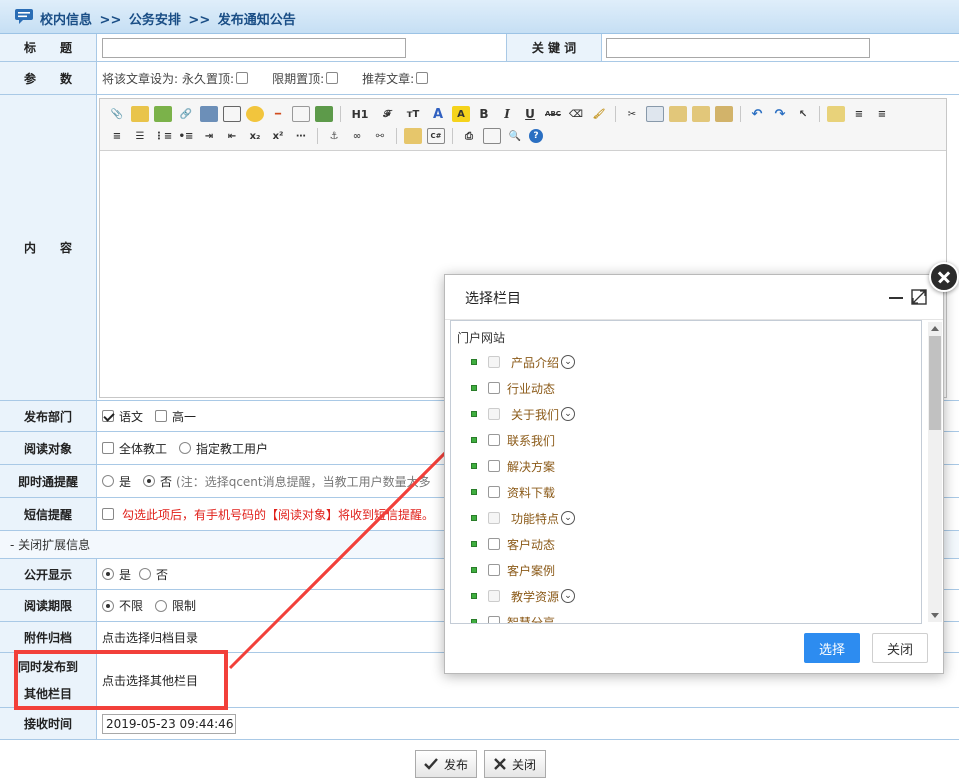  Describe the element at coordinates (935, 472) in the screenshot. I see `tree-scrollbar` at that location.